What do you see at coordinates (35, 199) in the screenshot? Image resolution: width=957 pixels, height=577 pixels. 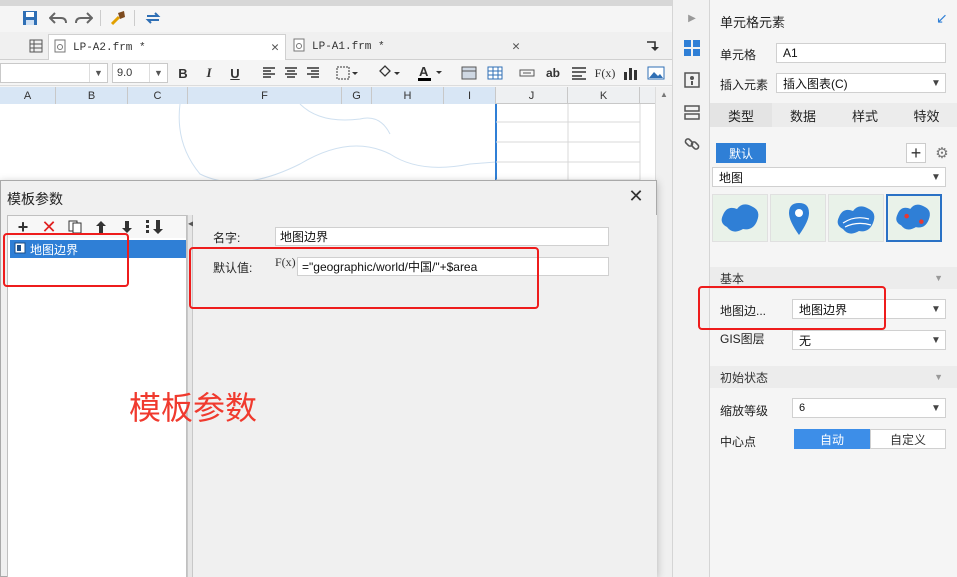 I see `dialog-title: 模板参数` at bounding box center [35, 199].